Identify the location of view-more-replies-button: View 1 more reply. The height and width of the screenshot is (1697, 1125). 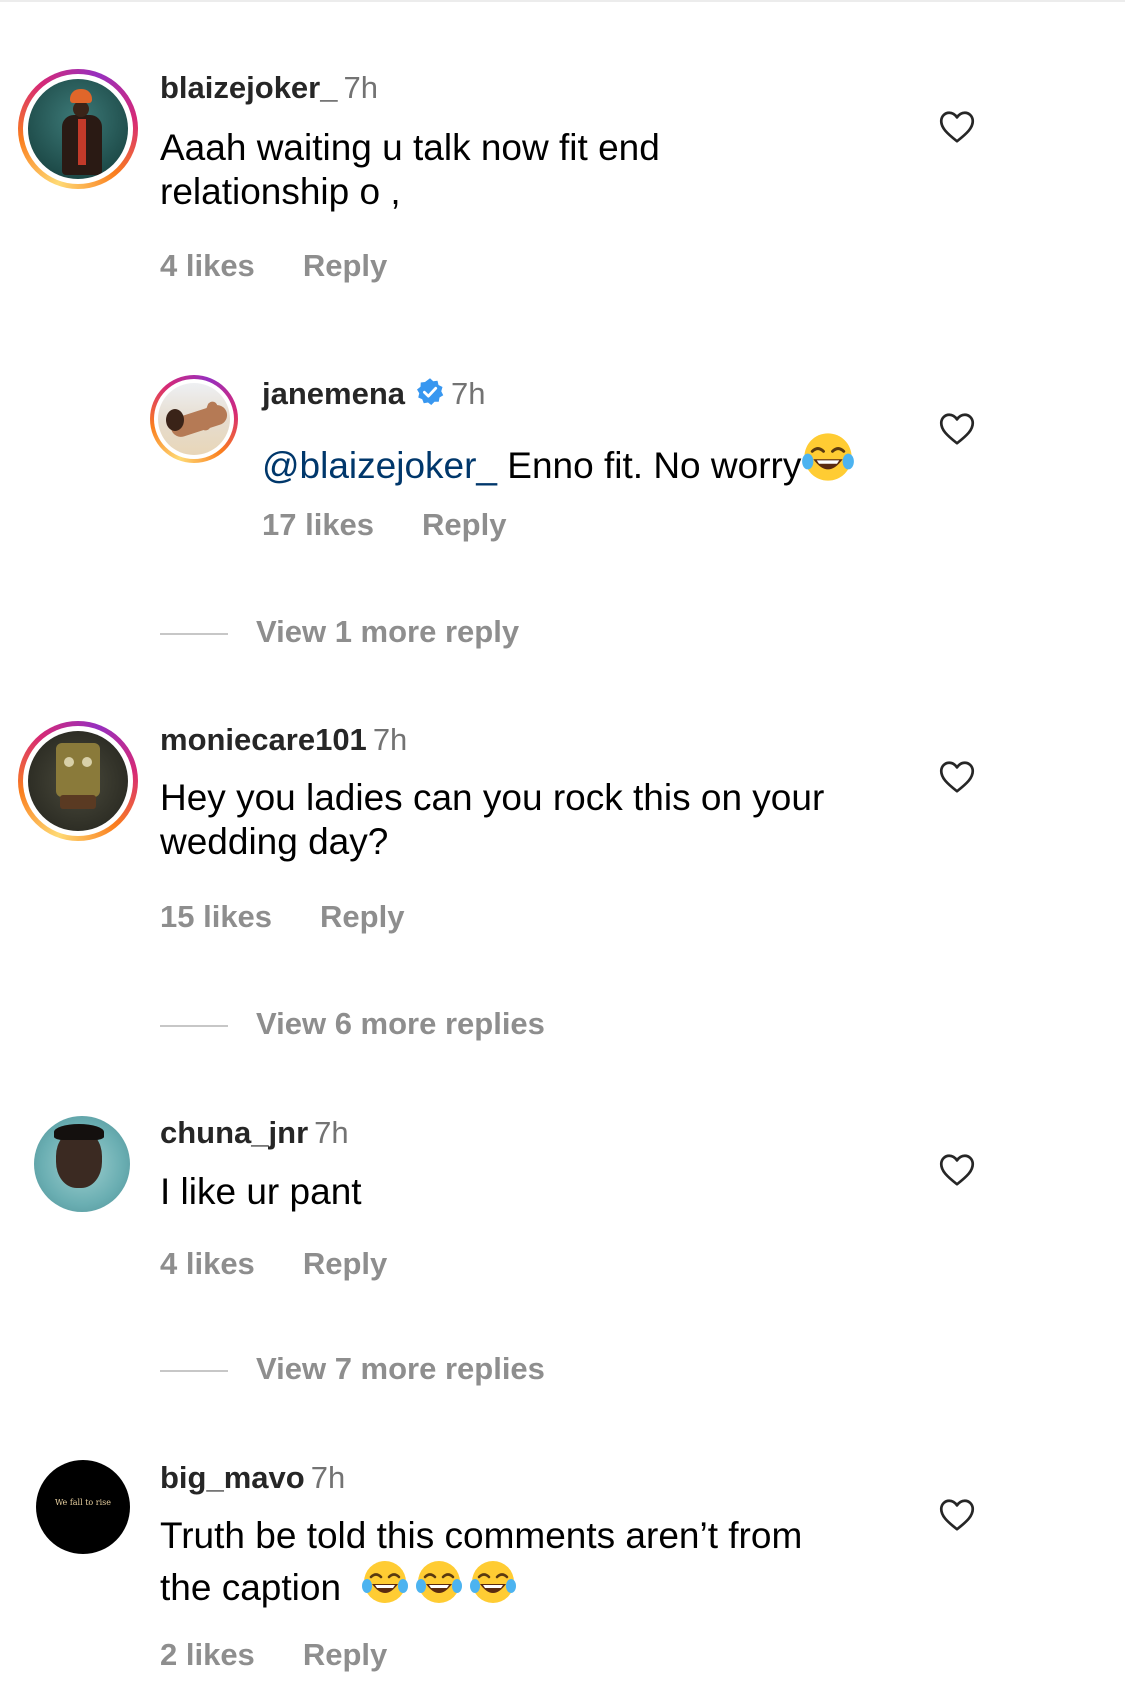
(339, 632).